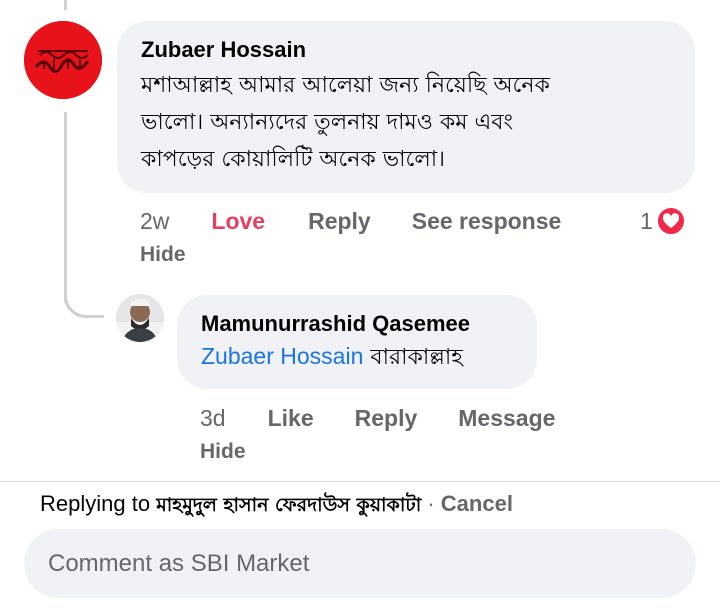 The height and width of the screenshot is (611, 720). I want to click on comment-actions: 3d Like Reply Message, so click(377, 418).